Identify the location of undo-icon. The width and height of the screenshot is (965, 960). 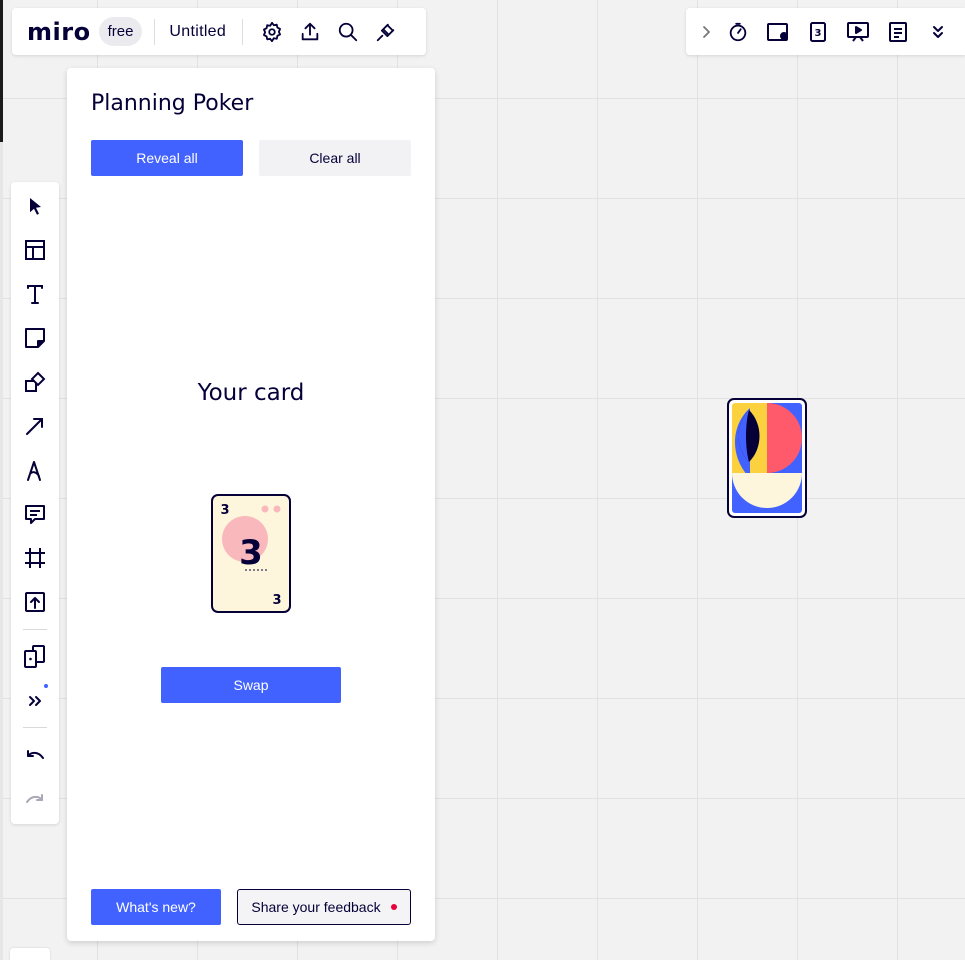
(35, 757).